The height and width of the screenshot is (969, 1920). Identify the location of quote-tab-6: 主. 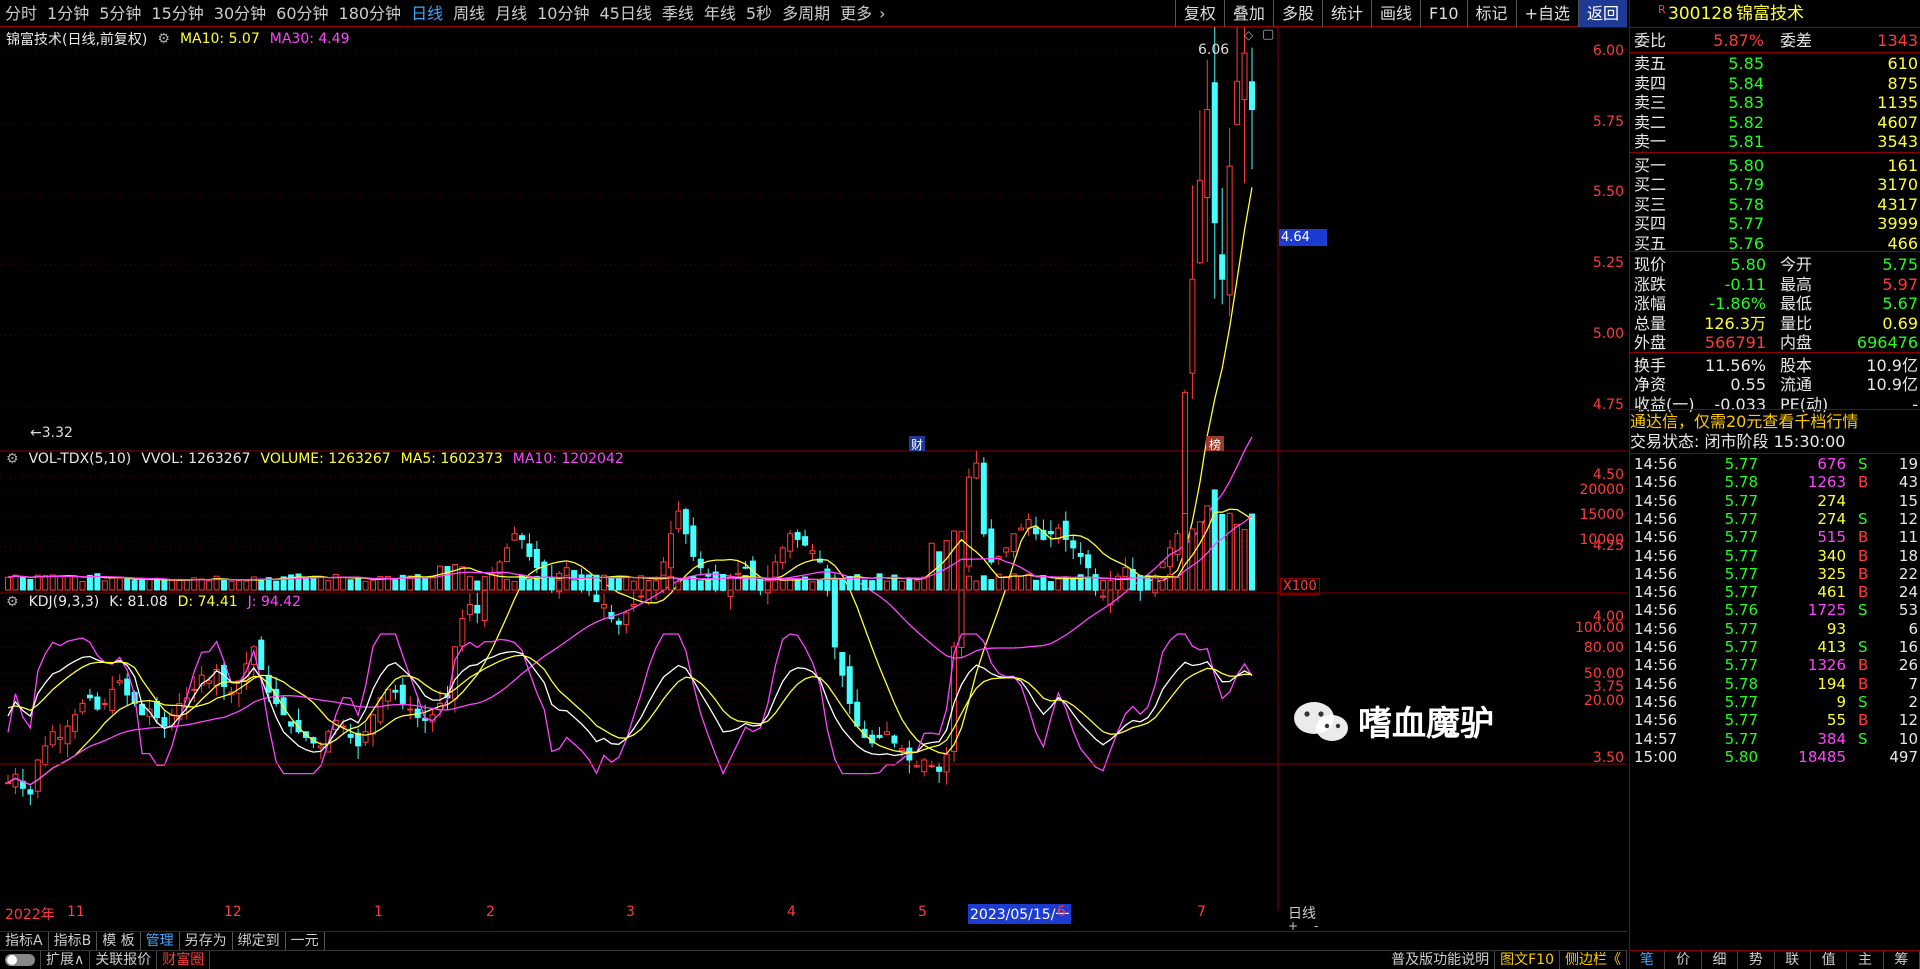
(1865, 960).